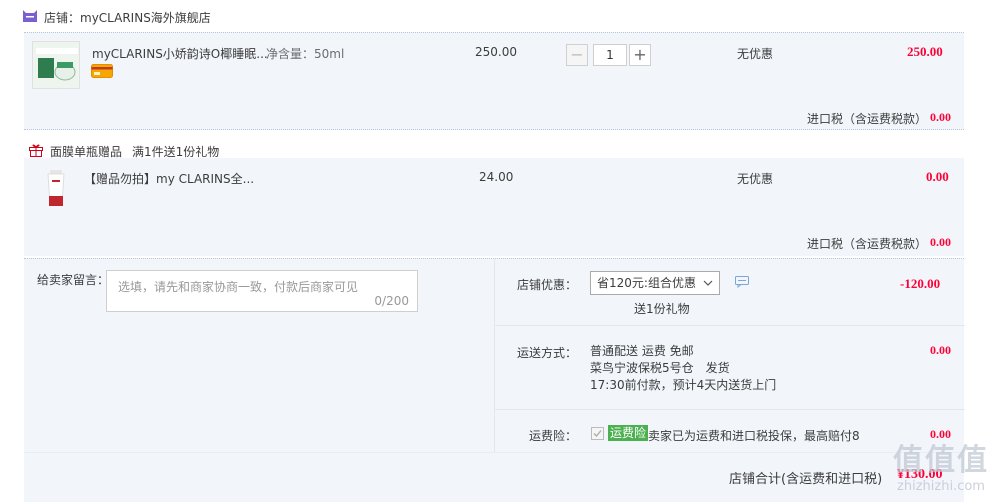 This screenshot has width=997, height=504. I want to click on shipping-label: 运送方式：, so click(547, 353).